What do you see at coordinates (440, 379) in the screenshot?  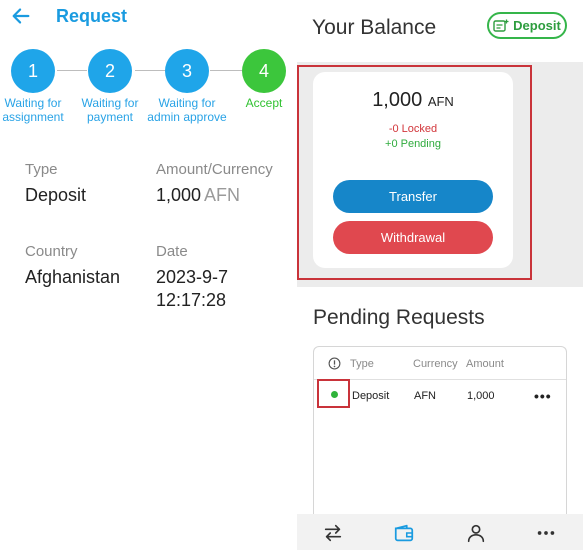 I see `header-divider` at bounding box center [440, 379].